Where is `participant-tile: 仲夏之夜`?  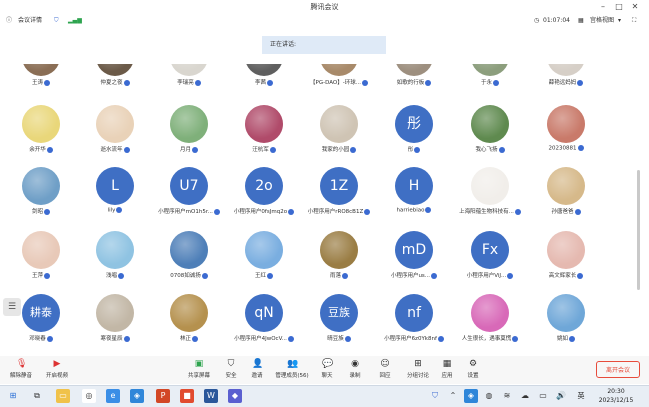 participant-tile: 仲夏之夜 is located at coordinates (115, 67).